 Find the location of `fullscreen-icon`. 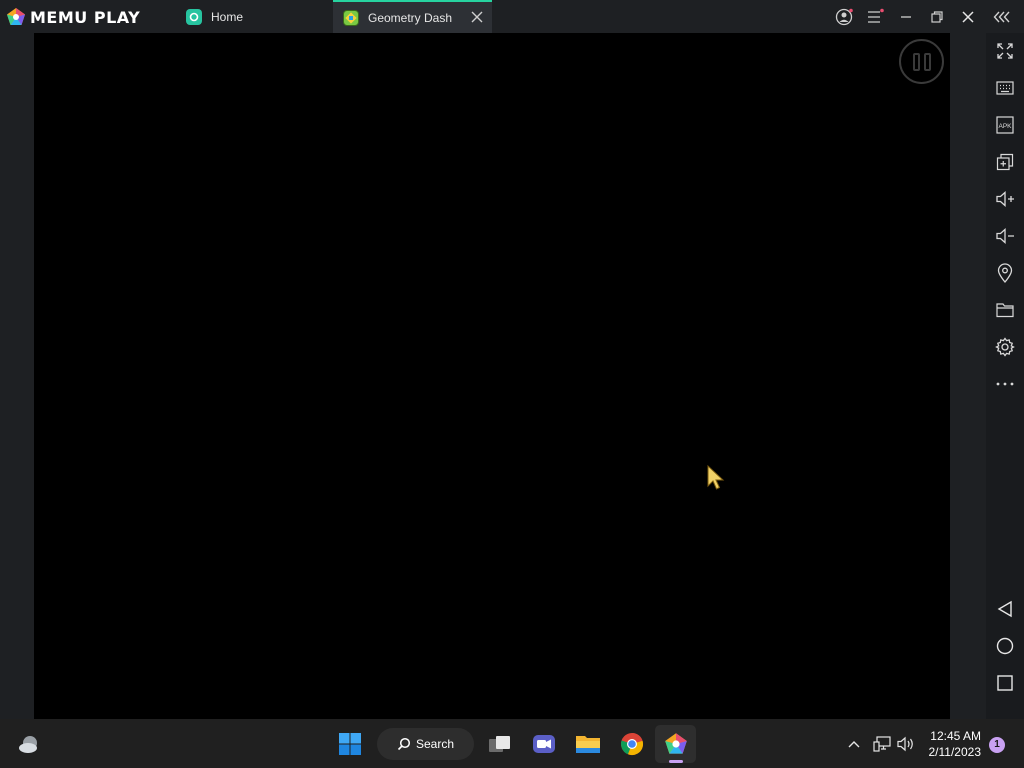

fullscreen-icon is located at coordinates (1005, 51).